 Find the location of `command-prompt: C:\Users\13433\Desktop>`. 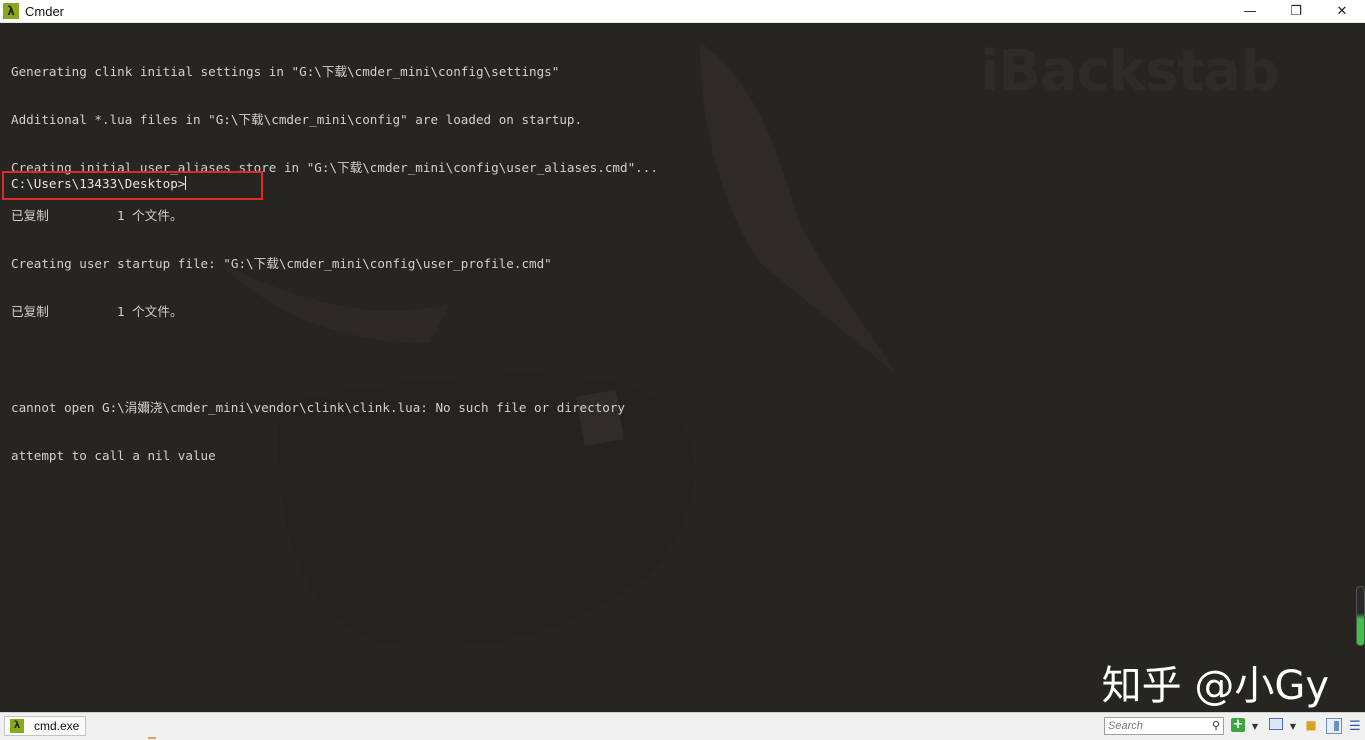

command-prompt: C:\Users\13433\Desktop> is located at coordinates (99, 184).